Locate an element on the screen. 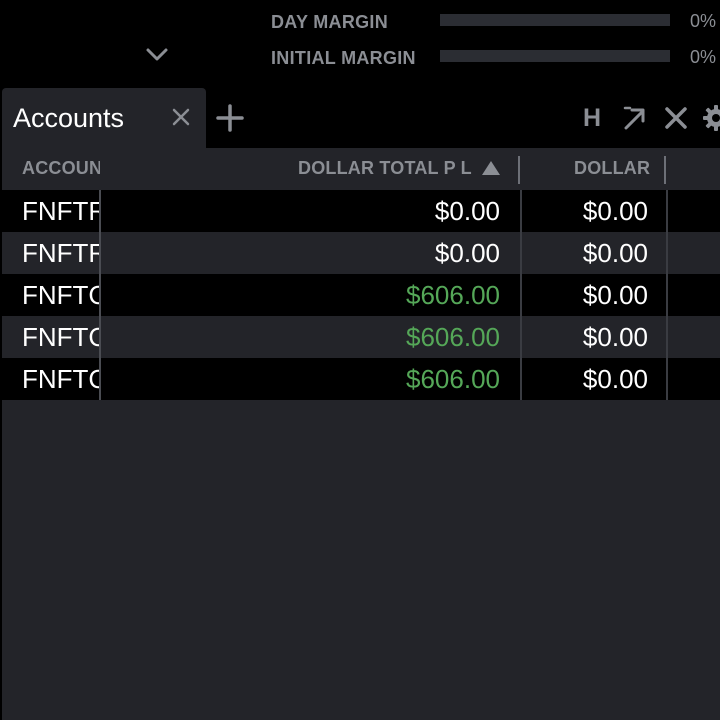 The height and width of the screenshot is (720, 720). initial-margin-label: INITIAL MARGIN is located at coordinates (343, 58).